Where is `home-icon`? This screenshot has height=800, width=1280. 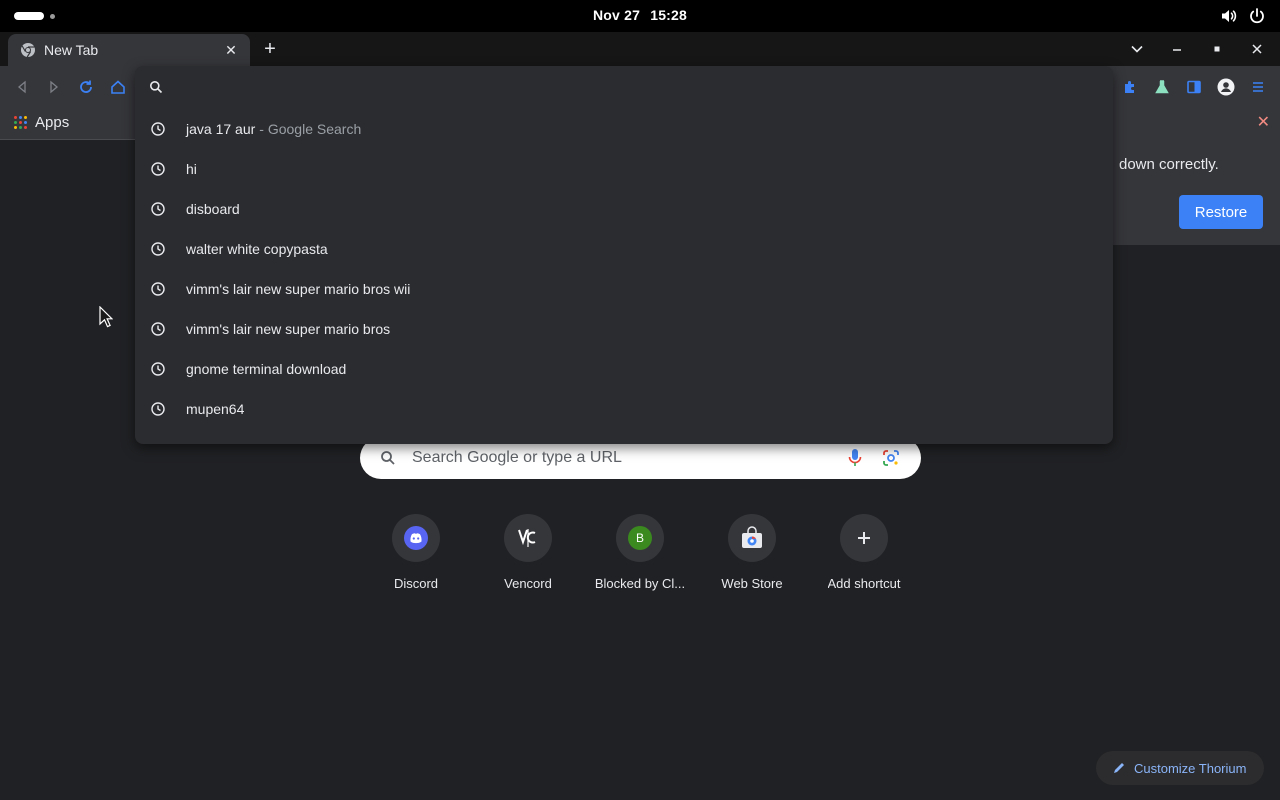 home-icon is located at coordinates (118, 87).